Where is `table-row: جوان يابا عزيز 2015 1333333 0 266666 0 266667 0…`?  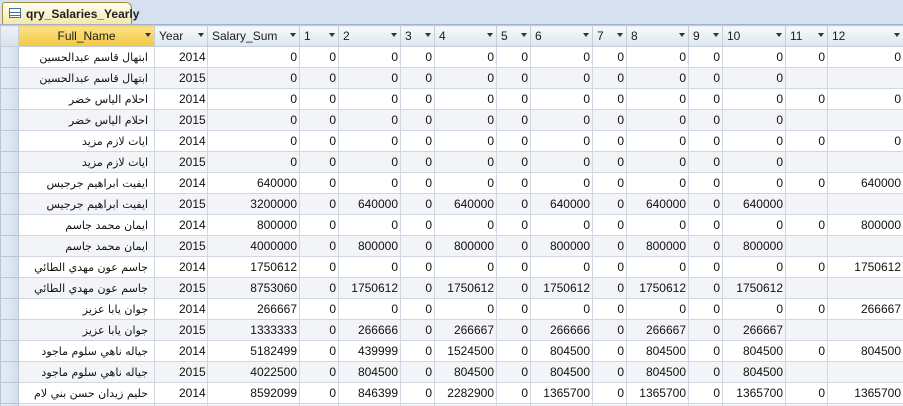 table-row: جوان يابا عزيز 2015 1333333 0 266666 0 266667 0… is located at coordinates (451, 330).